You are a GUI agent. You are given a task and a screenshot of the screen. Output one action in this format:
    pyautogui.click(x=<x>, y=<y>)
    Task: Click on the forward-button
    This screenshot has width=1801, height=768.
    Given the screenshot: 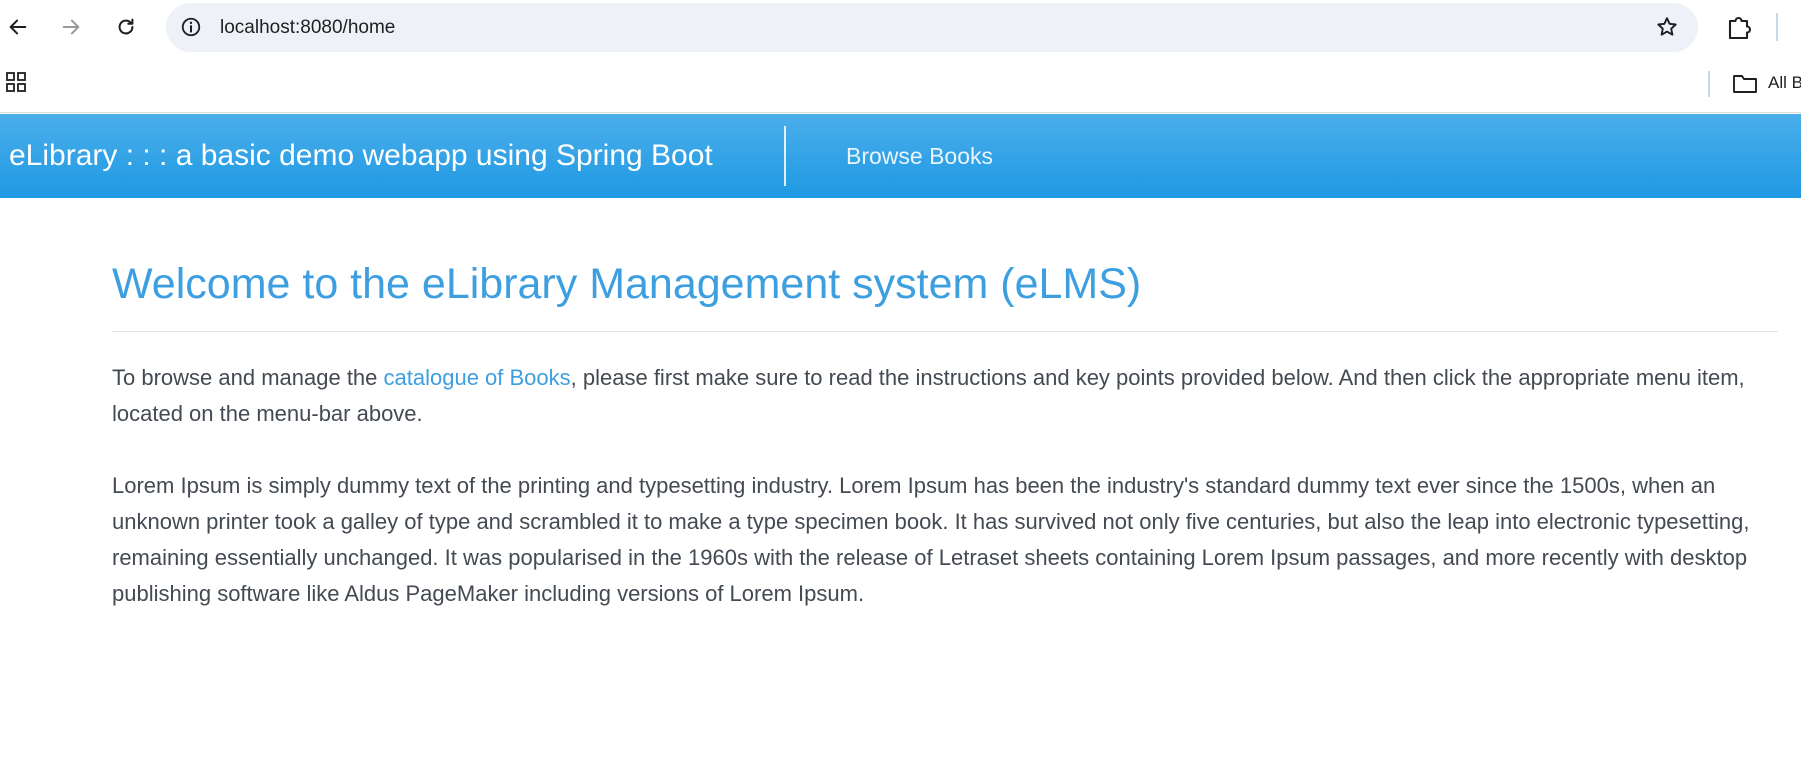 What is the action you would take?
    pyautogui.click(x=71, y=27)
    